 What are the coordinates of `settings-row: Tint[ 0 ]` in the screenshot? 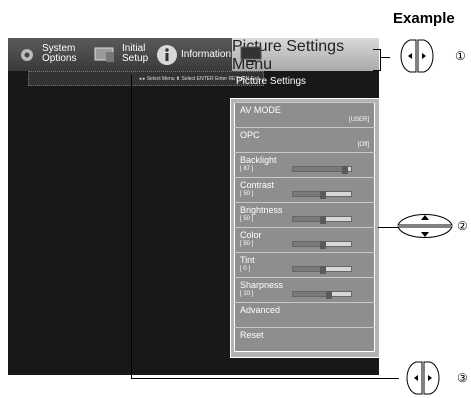 It's located at (304, 264).